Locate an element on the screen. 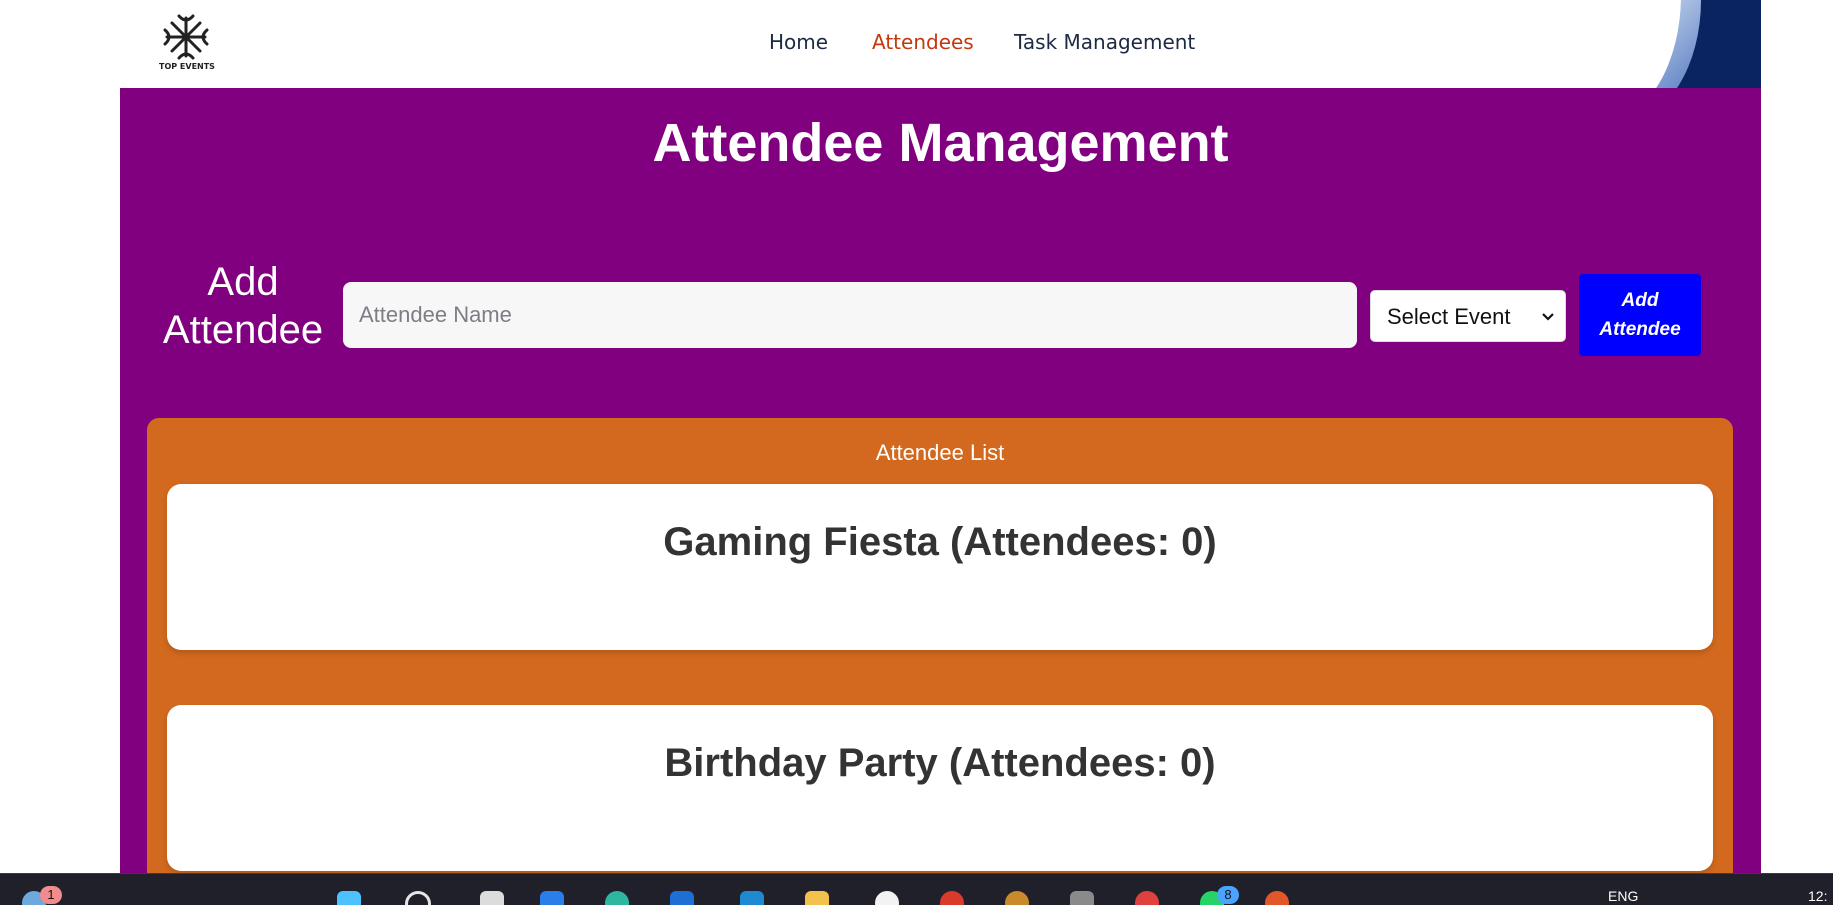  windows-start-icon is located at coordinates (349, 898).